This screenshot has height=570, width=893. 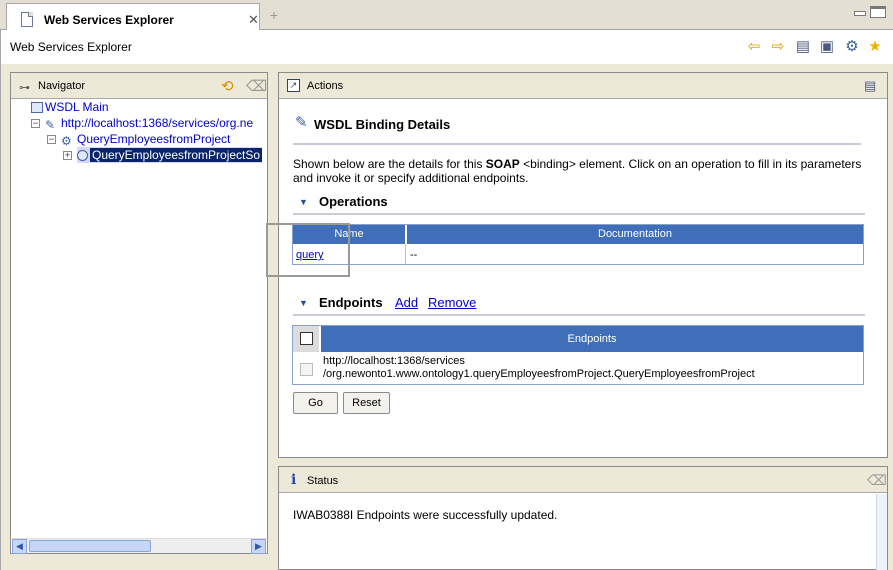 I want to click on column-header-endpoints: Endpoints, so click(x=592, y=339).